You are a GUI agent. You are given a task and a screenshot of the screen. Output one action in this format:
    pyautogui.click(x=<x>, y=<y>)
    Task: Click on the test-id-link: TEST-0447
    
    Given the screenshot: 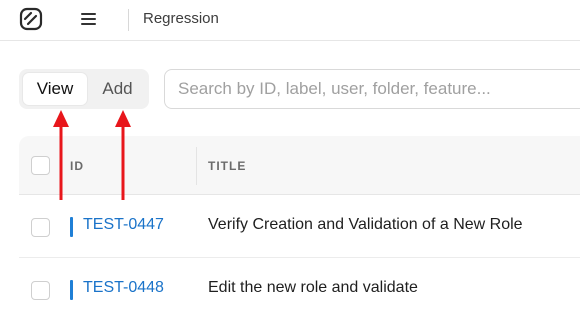 What is the action you would take?
    pyautogui.click(x=123, y=225)
    